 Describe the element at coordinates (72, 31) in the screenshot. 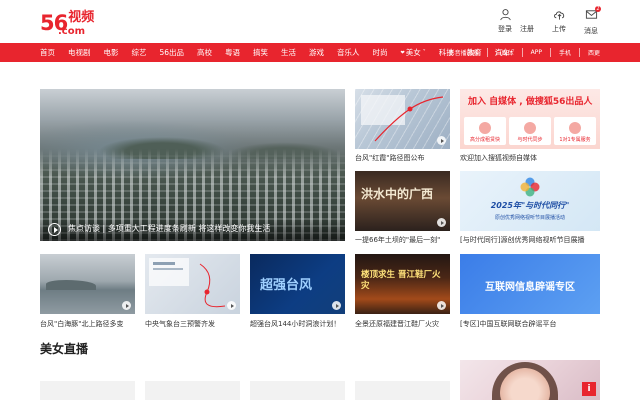

I see `logo-dotcom: .com` at that location.